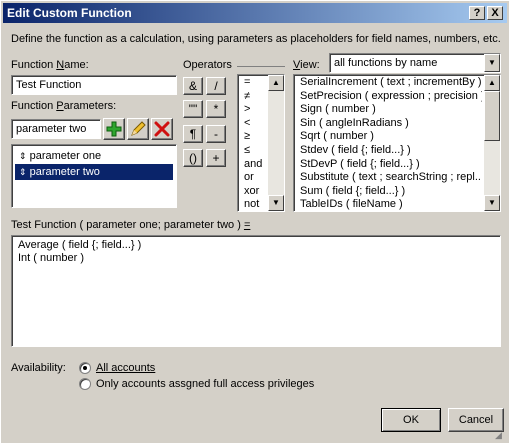 The width and height of the screenshot is (510, 444). What do you see at coordinates (253, 205) in the screenshot?
I see `operator-item: not` at bounding box center [253, 205].